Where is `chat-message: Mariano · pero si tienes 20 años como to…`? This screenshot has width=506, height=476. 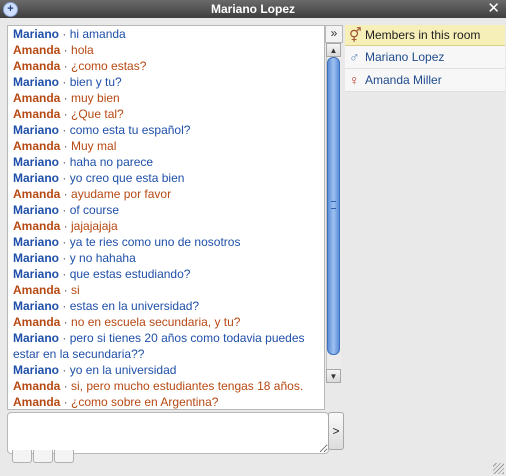
chat-message: Mariano · pero si tienes 20 años como to… is located at coordinates (159, 346).